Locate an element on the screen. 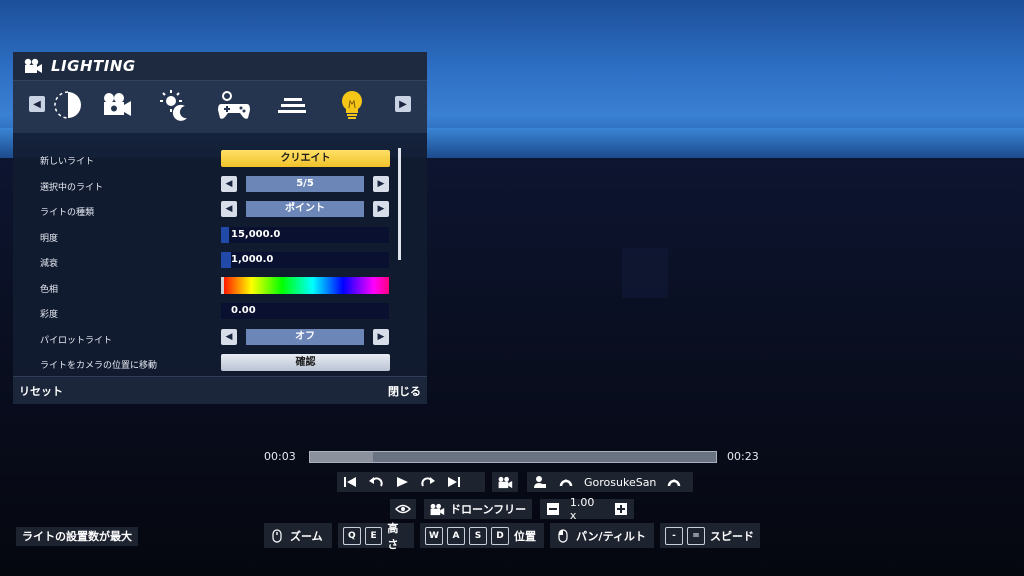 The height and width of the screenshot is (576, 1024). row-label: ライトの種類 is located at coordinates (67, 213).